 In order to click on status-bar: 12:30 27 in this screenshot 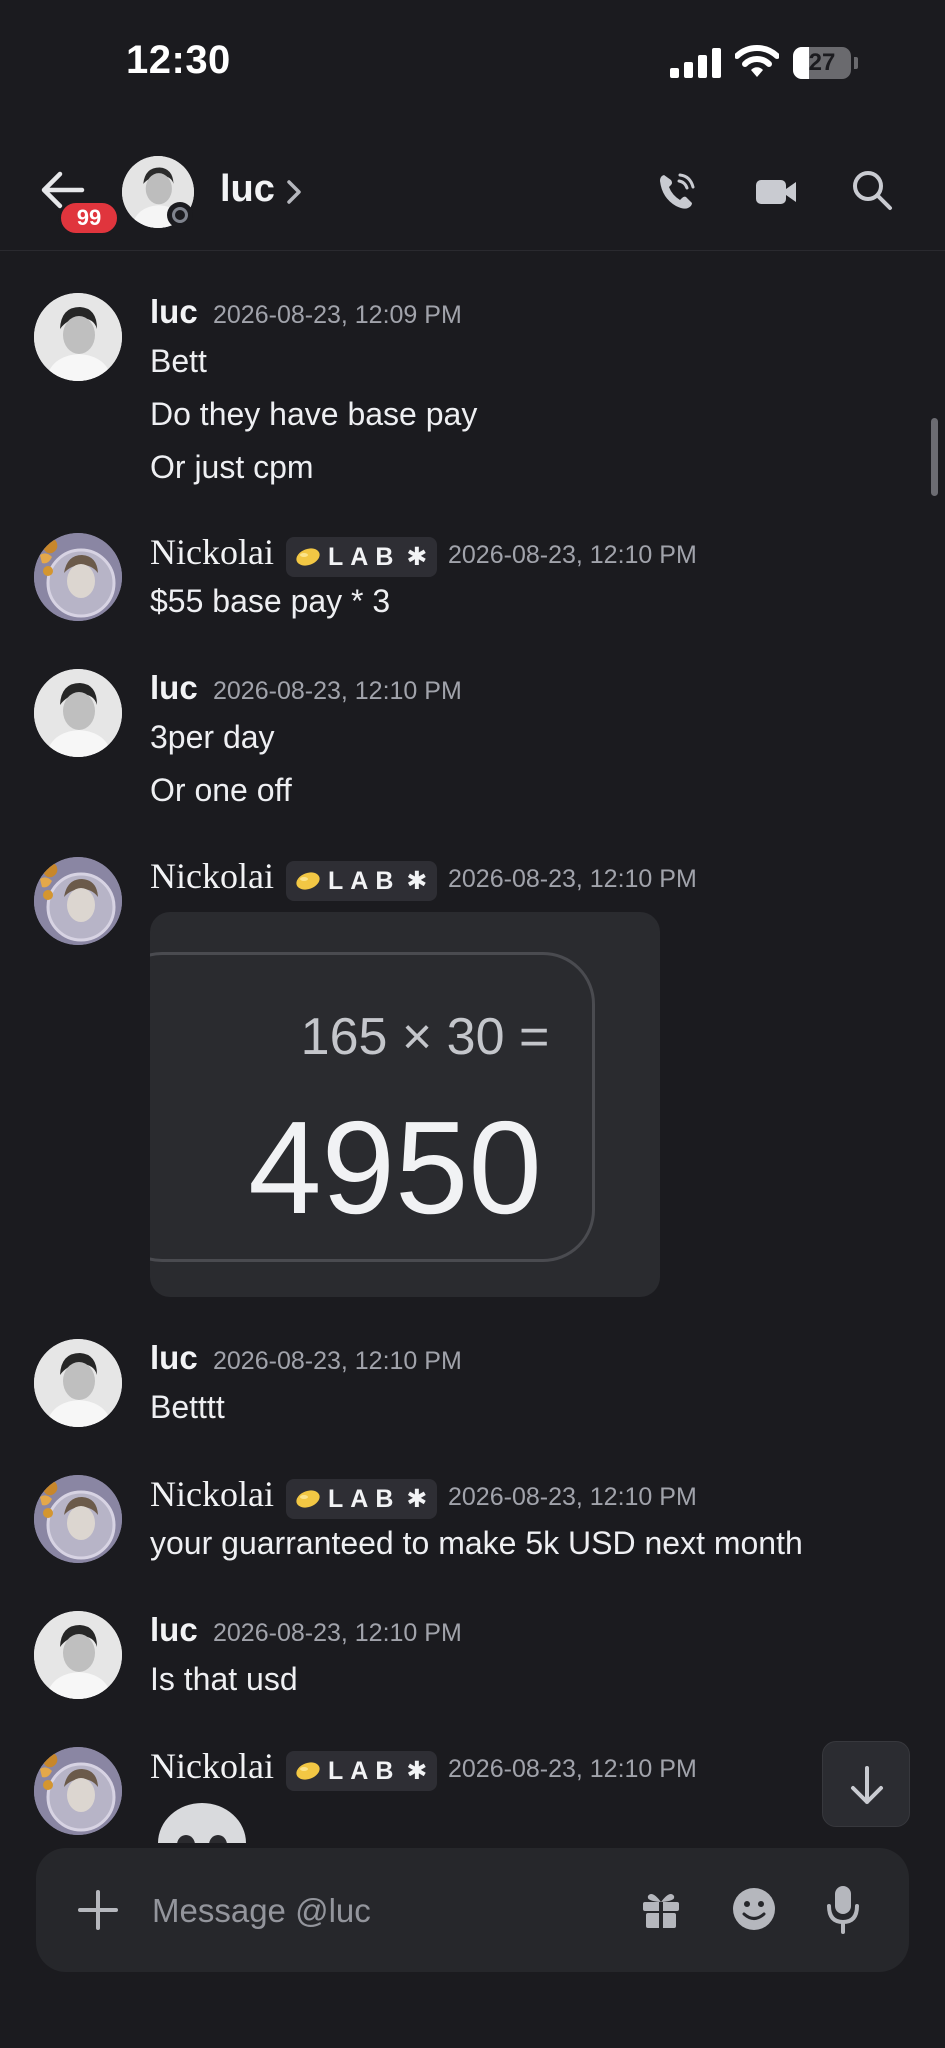, I will do `click(472, 65)`.